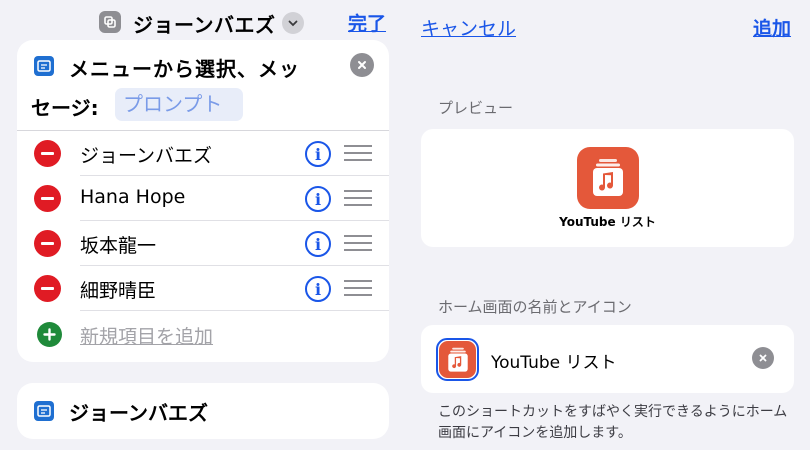  What do you see at coordinates (203, 288) in the screenshot?
I see `menu-item-row: 細野晴臣 i` at bounding box center [203, 288].